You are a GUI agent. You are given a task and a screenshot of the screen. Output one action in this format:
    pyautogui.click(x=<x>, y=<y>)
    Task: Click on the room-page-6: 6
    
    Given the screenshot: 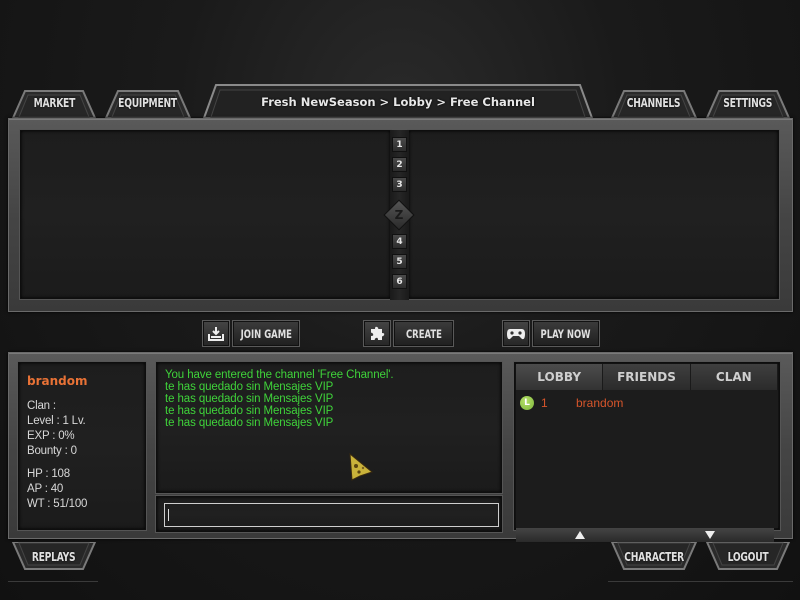 What is the action you would take?
    pyautogui.click(x=399, y=281)
    